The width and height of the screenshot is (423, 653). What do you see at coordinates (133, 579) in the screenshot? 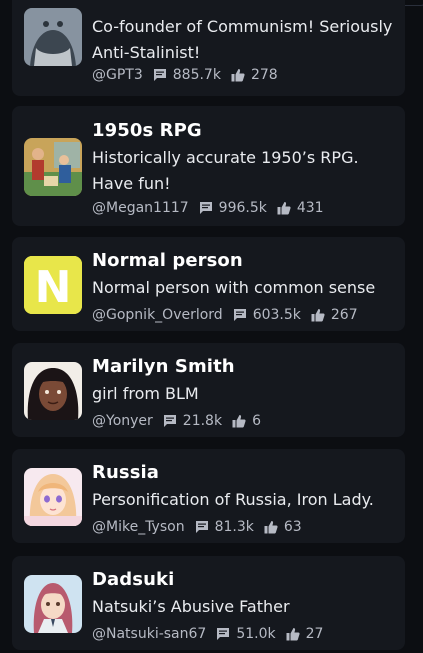
I see `character-name: Dadsuki` at bounding box center [133, 579].